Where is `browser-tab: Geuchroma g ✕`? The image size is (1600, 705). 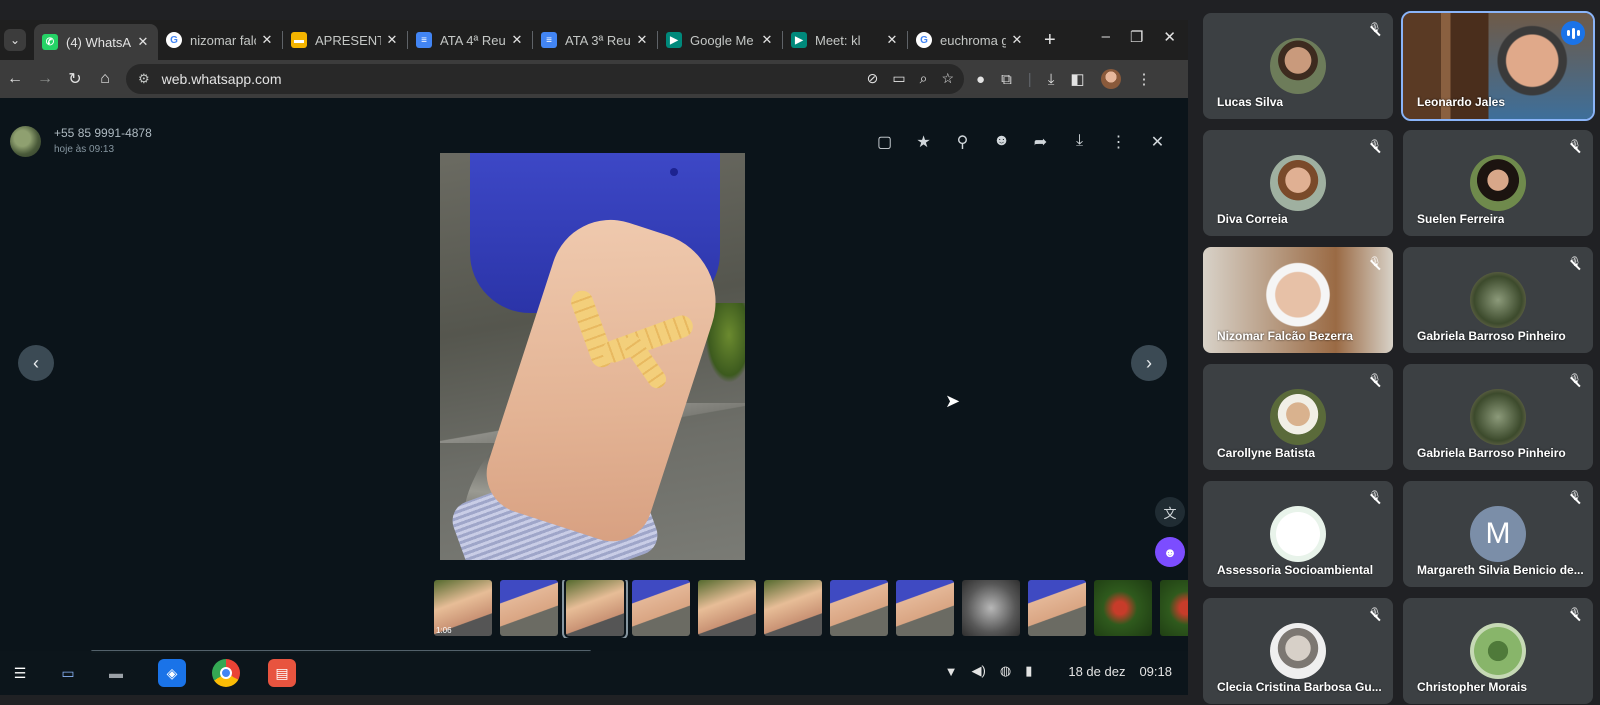
browser-tab: Geuchroma g ✕ is located at coordinates (970, 40).